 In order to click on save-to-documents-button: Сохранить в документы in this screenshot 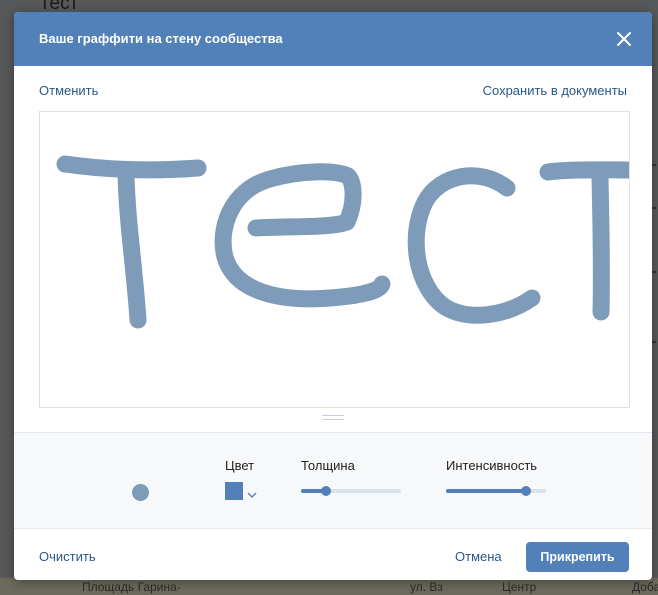, I will do `click(555, 90)`.